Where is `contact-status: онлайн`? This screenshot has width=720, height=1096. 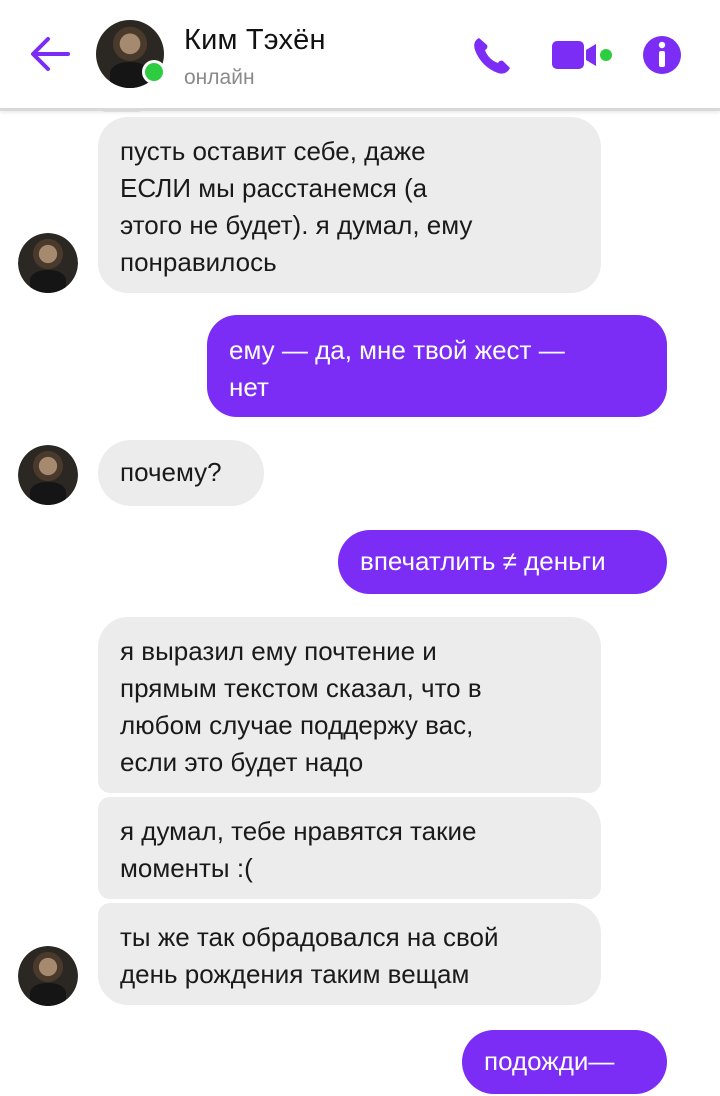
contact-status: онлайн is located at coordinates (219, 77).